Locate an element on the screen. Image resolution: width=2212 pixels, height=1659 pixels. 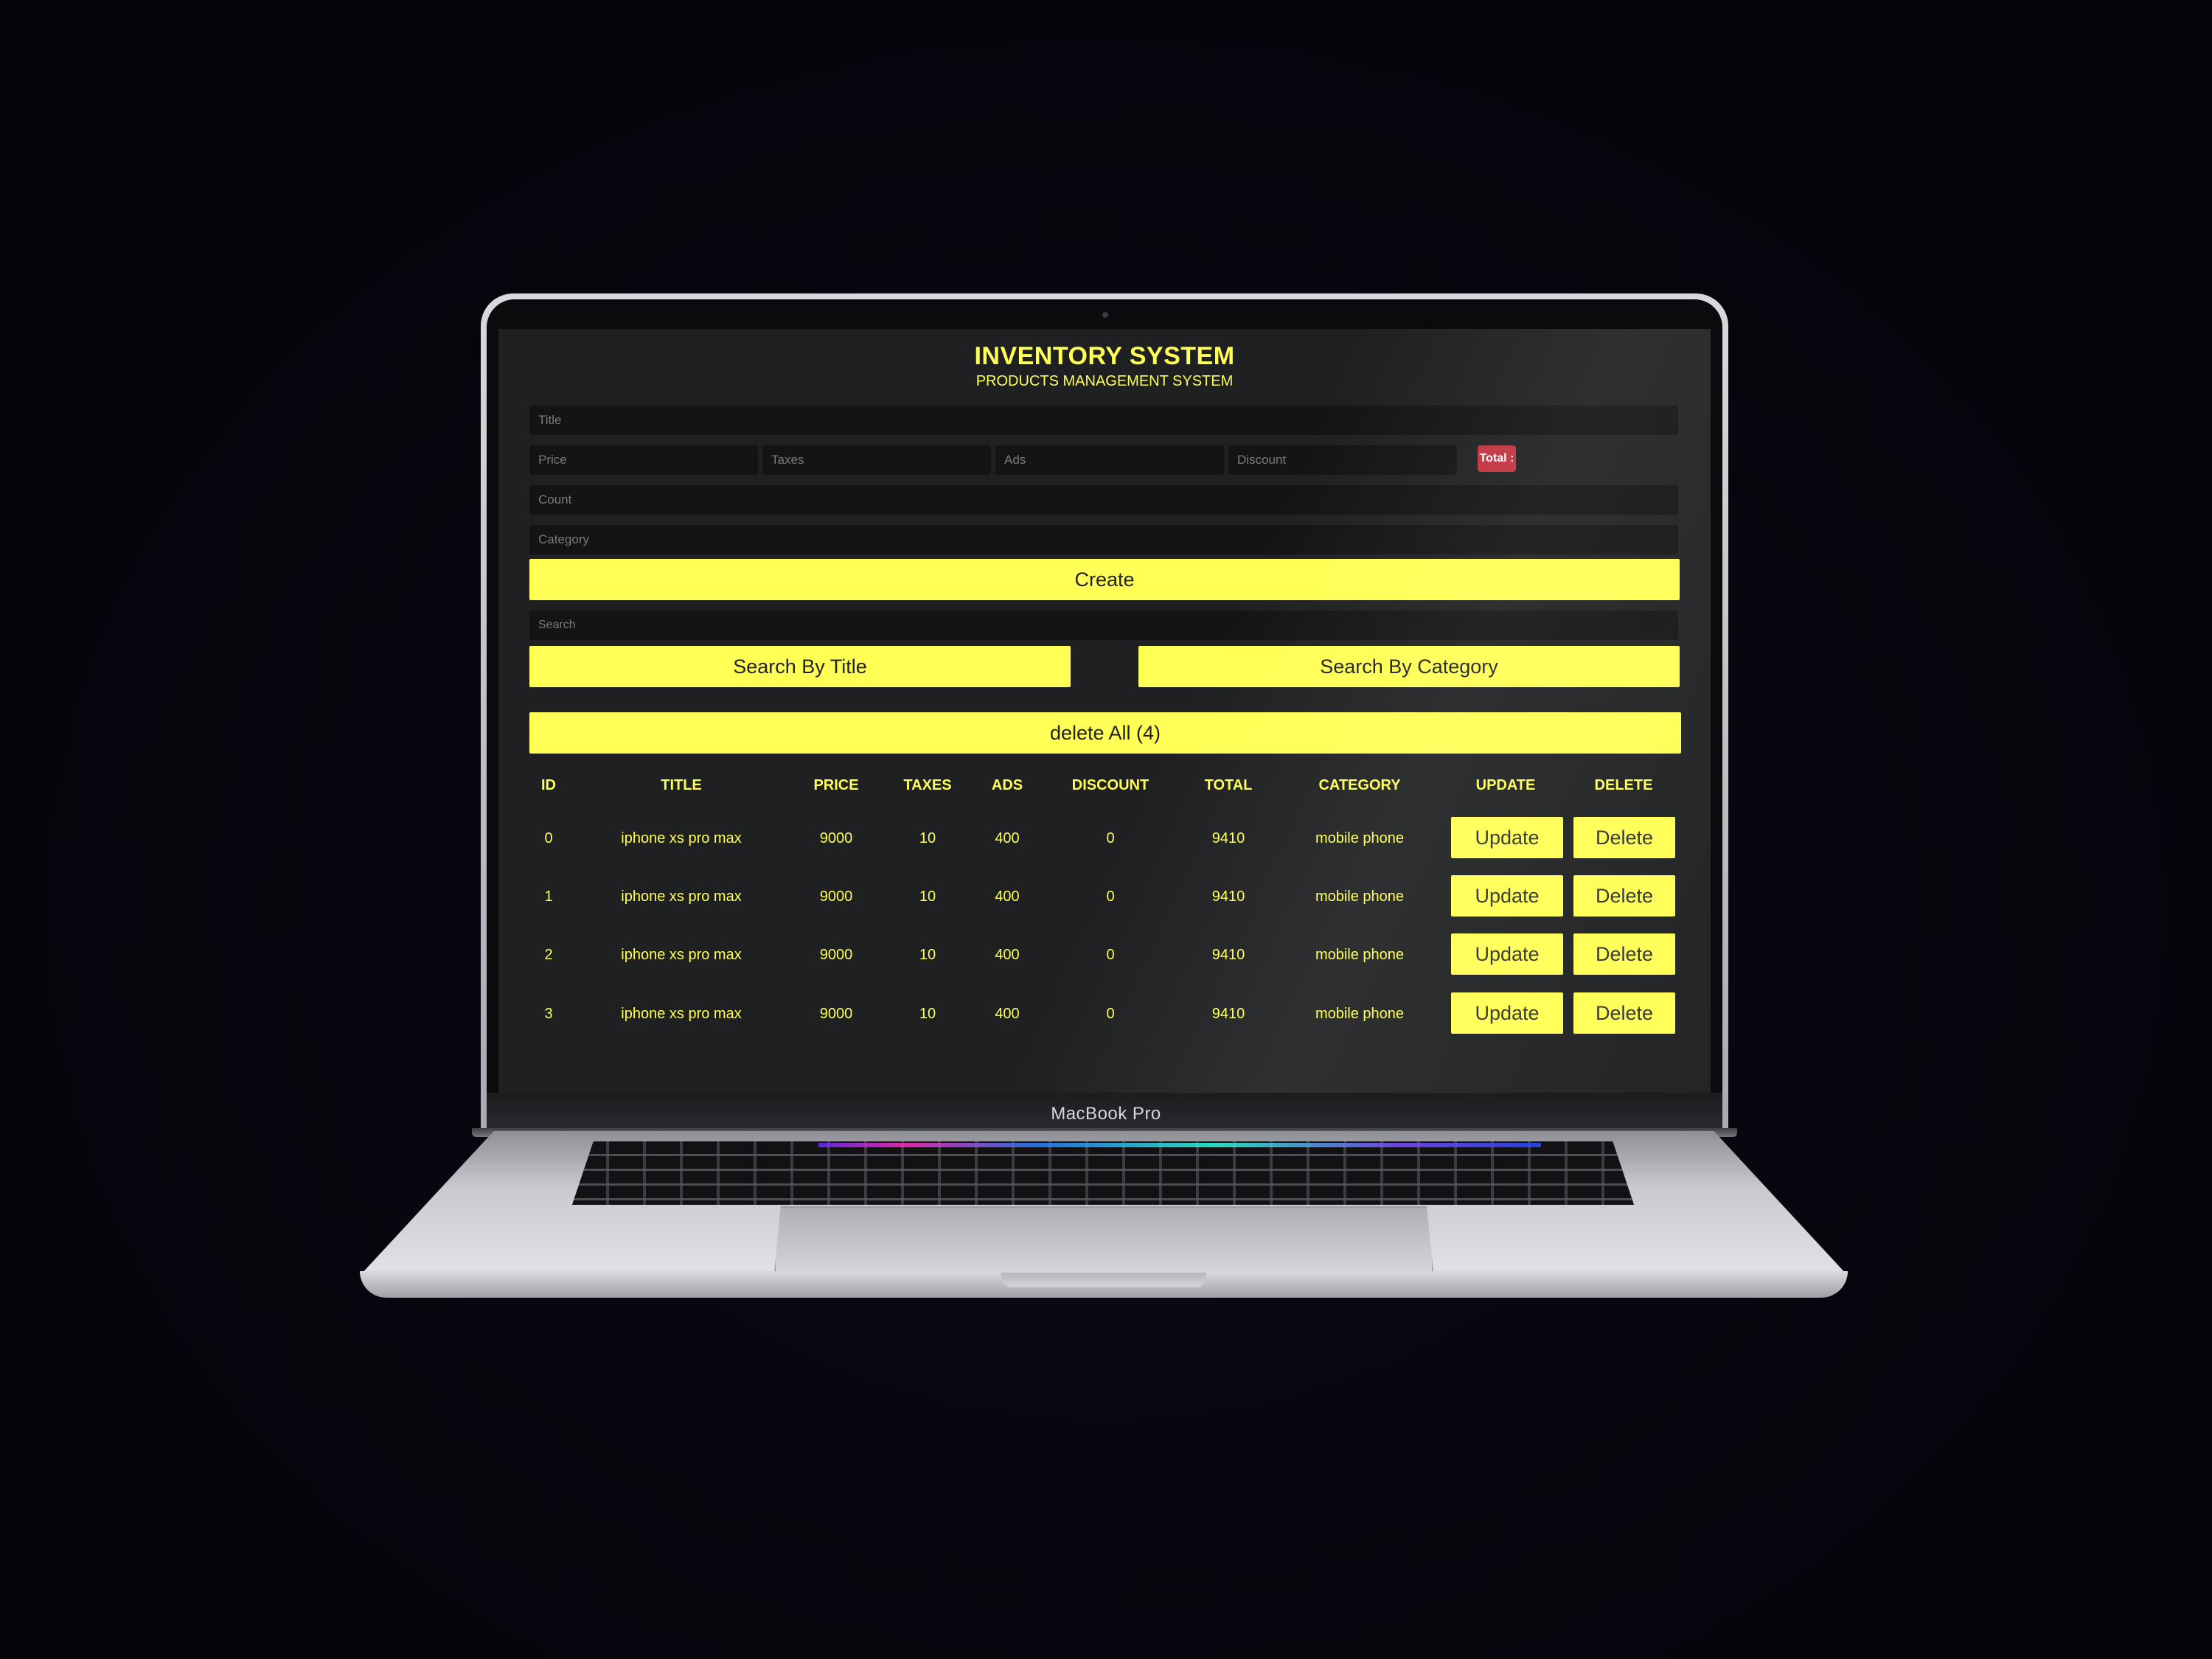
title-input is located at coordinates (1103, 420).